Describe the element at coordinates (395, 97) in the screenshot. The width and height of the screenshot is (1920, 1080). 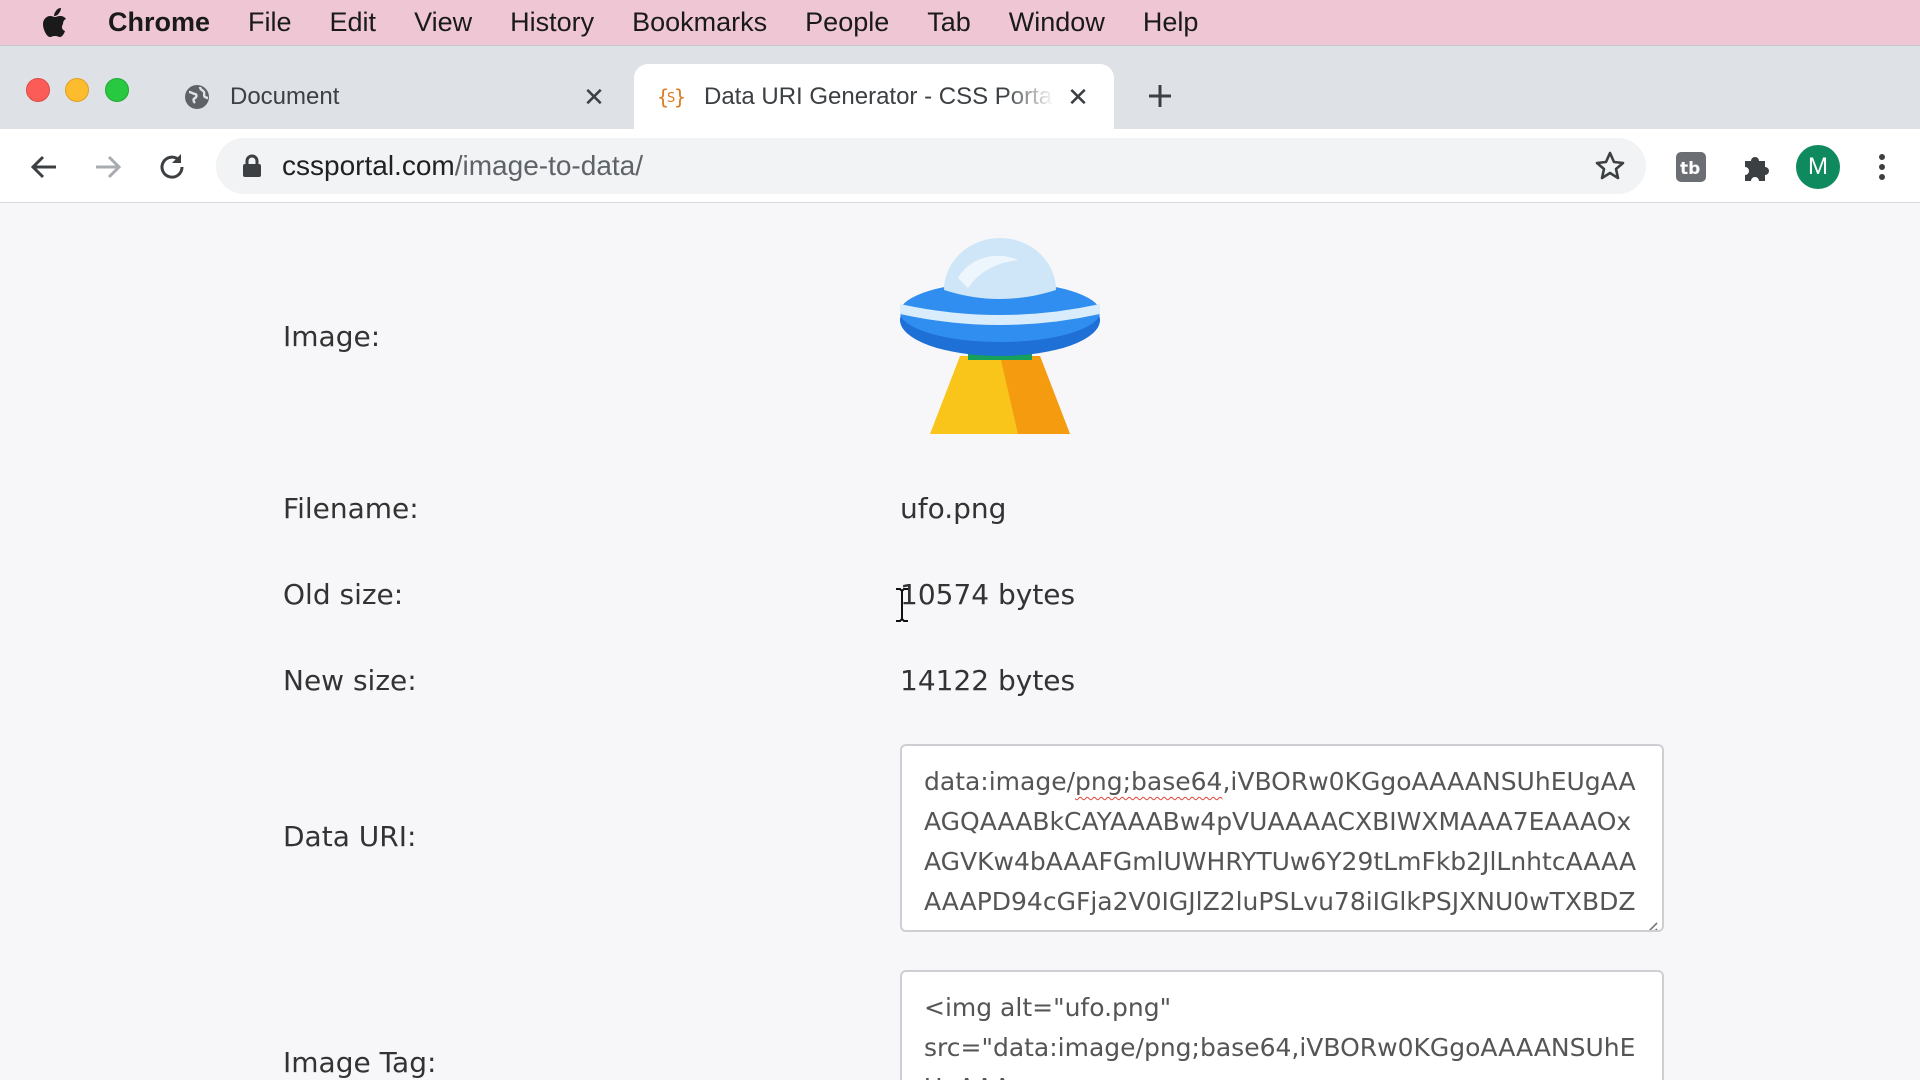
I see `tab-document: Document ✕` at that location.